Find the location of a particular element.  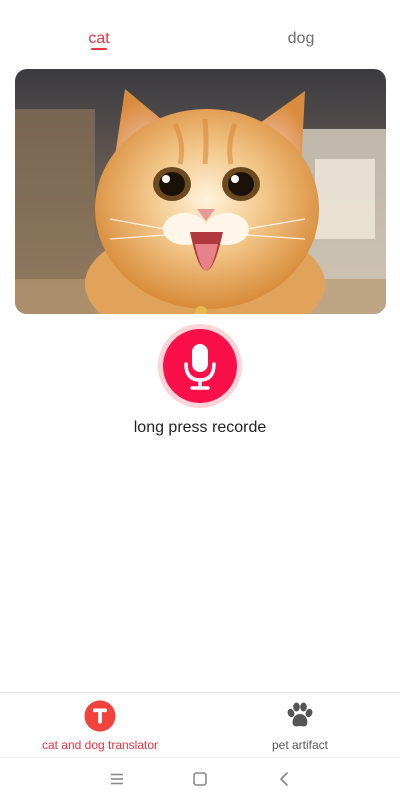

nav-label-pet-artifact: pet artifact is located at coordinates (300, 745).